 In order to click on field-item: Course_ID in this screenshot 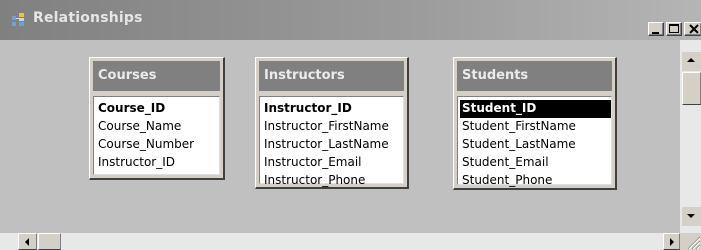, I will do `click(157, 109)`.